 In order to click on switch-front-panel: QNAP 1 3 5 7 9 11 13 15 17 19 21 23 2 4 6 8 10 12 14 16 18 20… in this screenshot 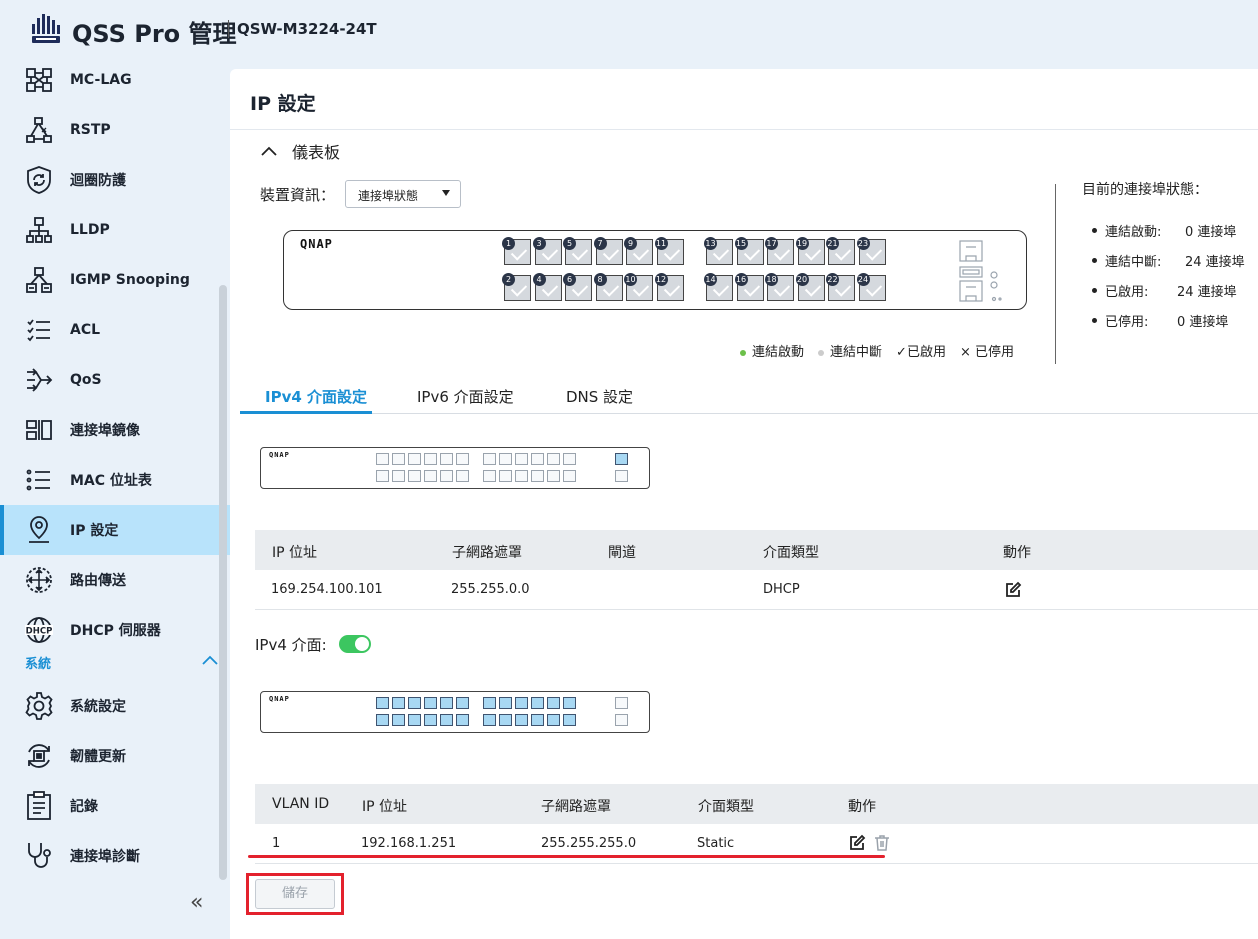, I will do `click(655, 270)`.